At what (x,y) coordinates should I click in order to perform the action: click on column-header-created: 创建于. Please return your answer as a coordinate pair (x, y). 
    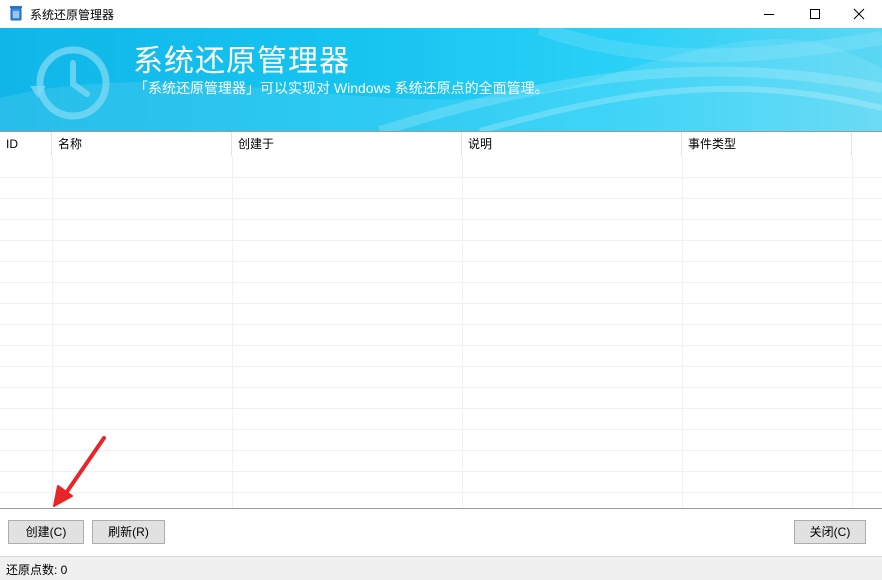
    Looking at the image, I should click on (347, 144).